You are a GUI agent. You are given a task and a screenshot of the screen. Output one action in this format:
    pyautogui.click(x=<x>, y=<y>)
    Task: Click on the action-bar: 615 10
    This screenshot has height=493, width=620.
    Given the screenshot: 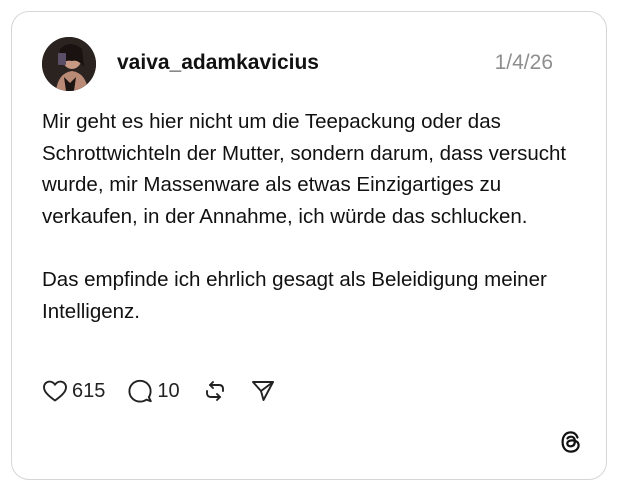 What is the action you would take?
    pyautogui.click(x=170, y=391)
    